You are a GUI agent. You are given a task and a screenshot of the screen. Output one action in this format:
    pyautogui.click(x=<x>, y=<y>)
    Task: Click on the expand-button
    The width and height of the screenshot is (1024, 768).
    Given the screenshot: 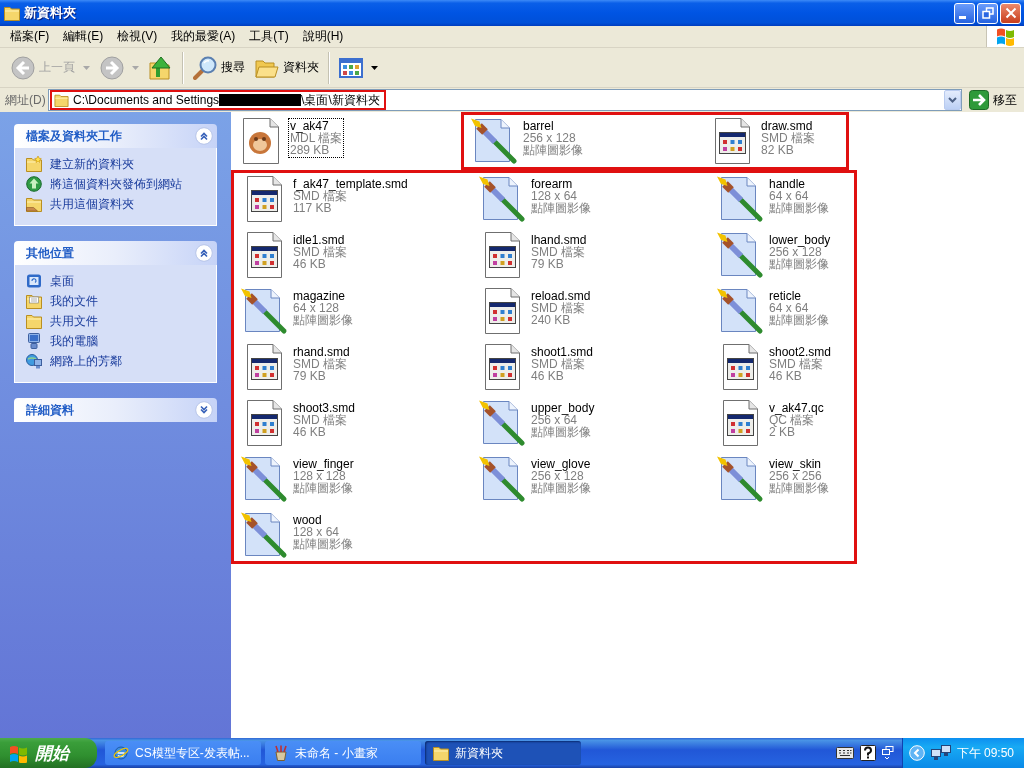 What is the action you would take?
    pyautogui.click(x=204, y=410)
    